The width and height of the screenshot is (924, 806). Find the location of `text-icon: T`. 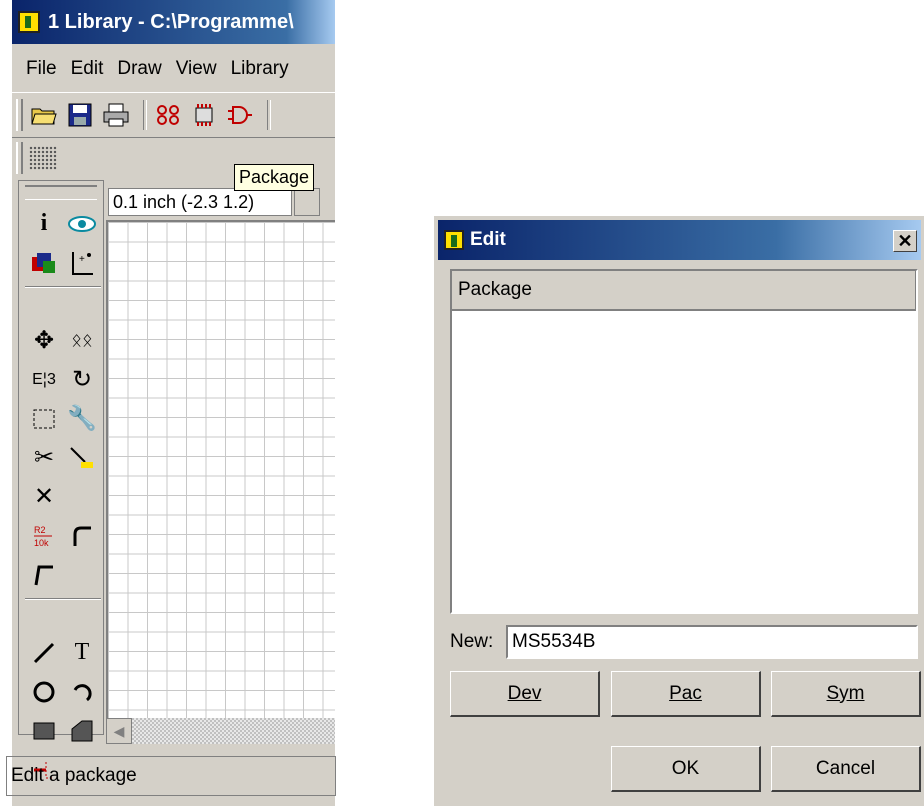

text-icon: T is located at coordinates (82, 652).